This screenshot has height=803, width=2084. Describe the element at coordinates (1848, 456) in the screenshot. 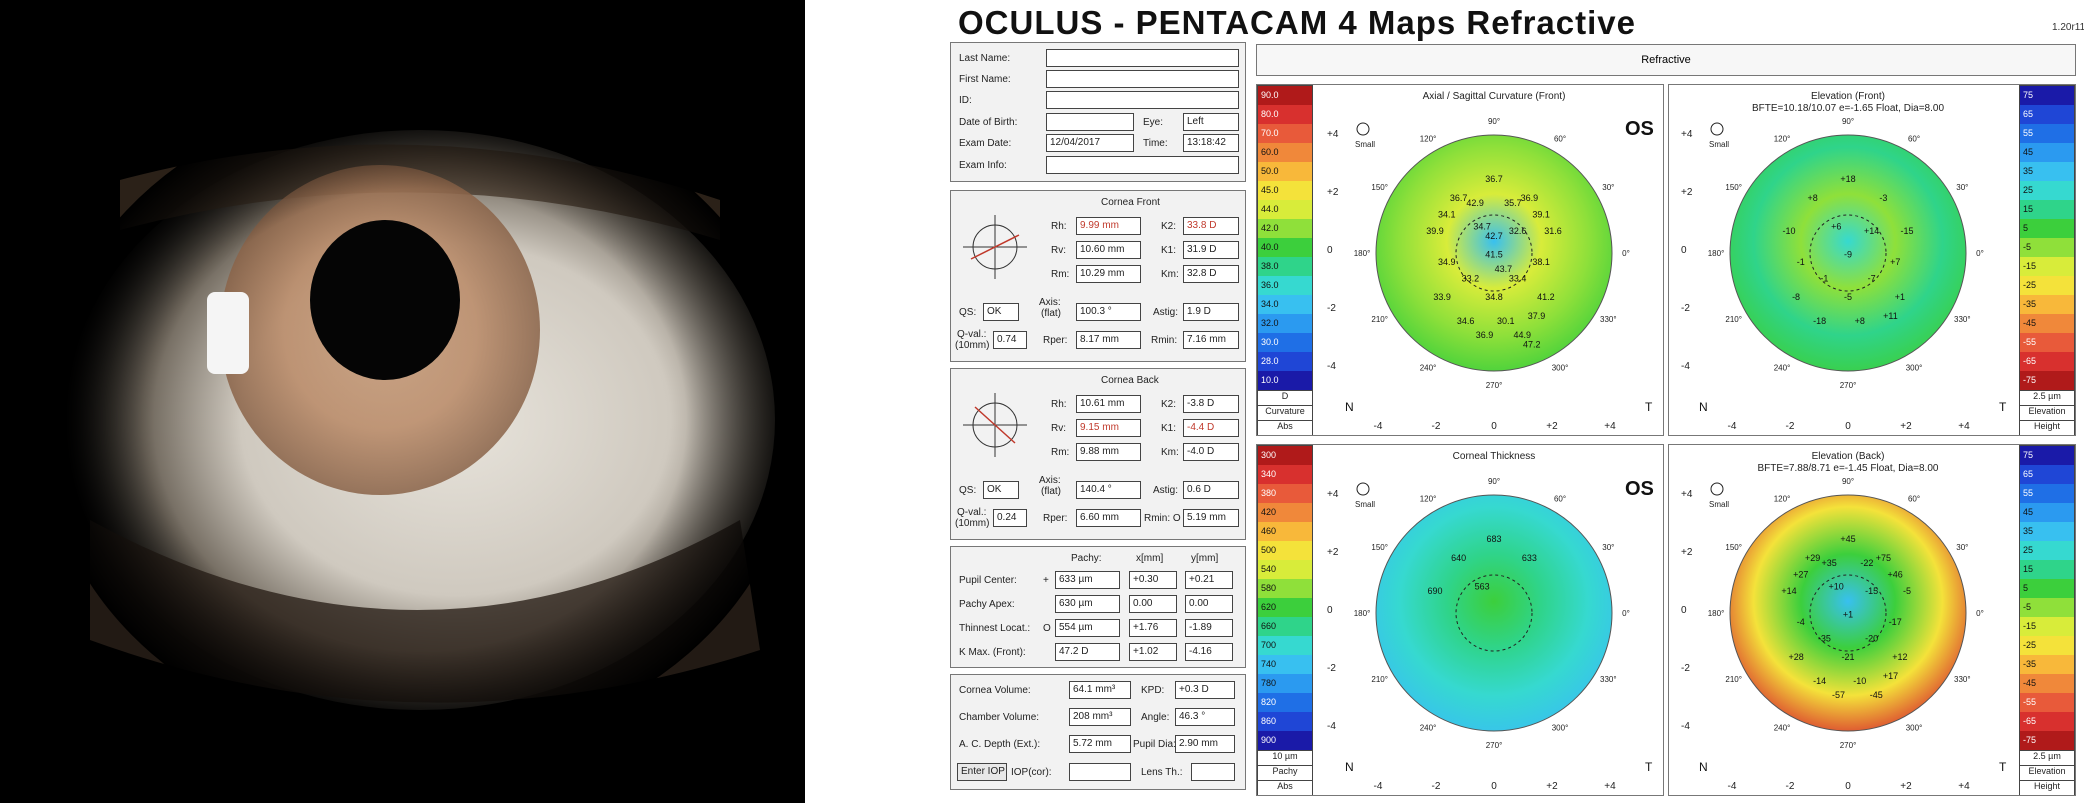

I see `map-title: Elevation (Back)` at that location.